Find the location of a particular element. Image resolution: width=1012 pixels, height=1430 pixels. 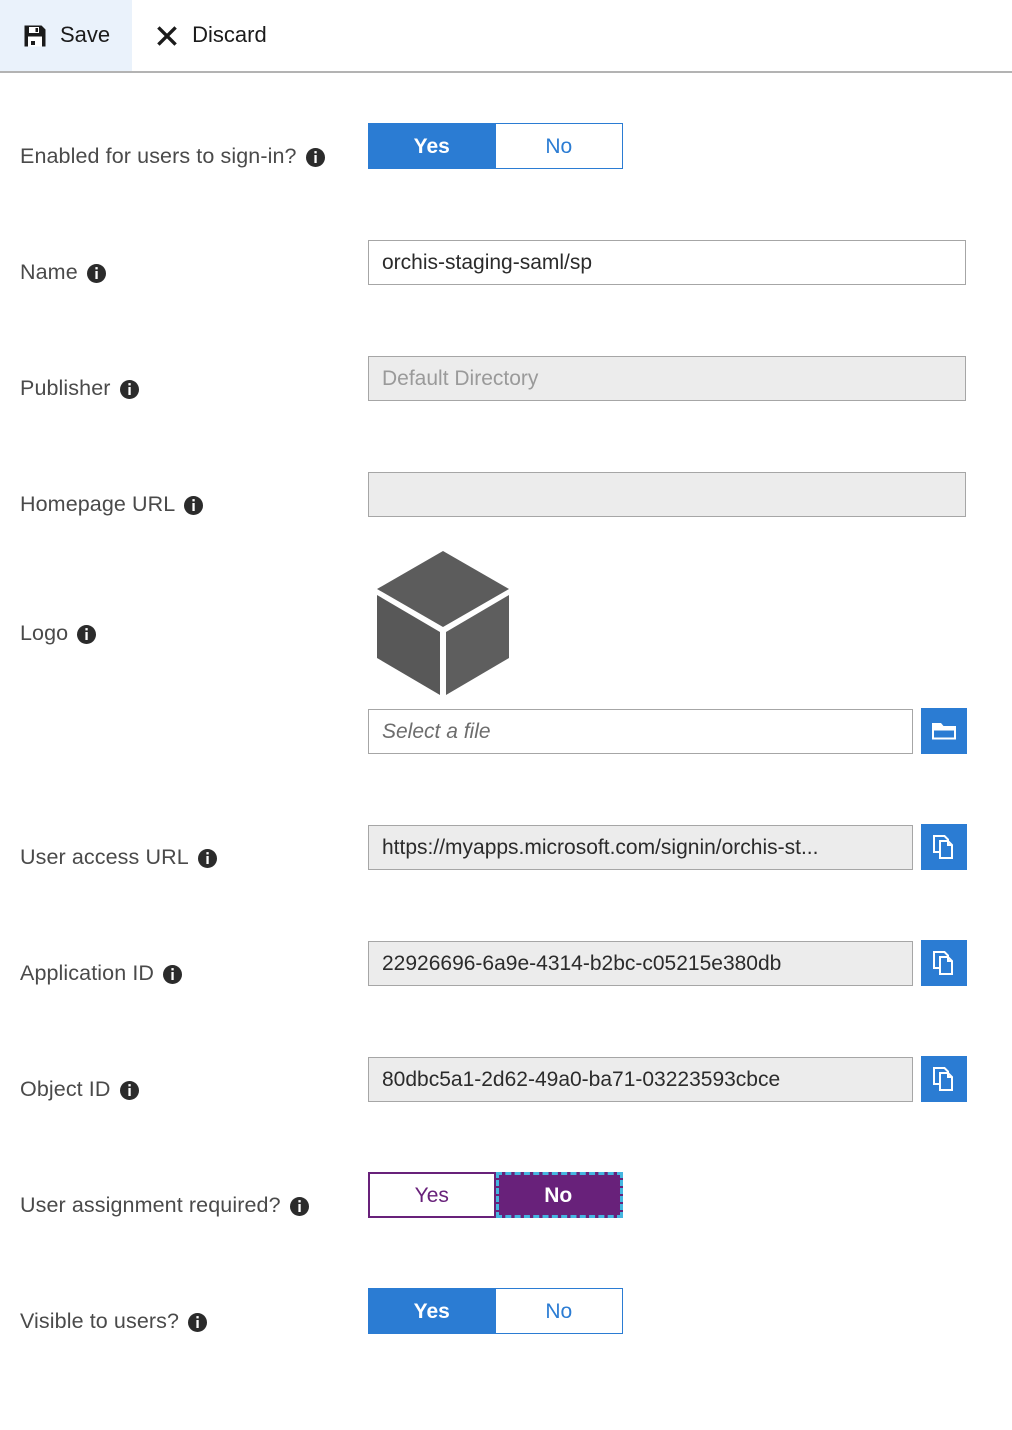

folder-icon is located at coordinates (944, 731).